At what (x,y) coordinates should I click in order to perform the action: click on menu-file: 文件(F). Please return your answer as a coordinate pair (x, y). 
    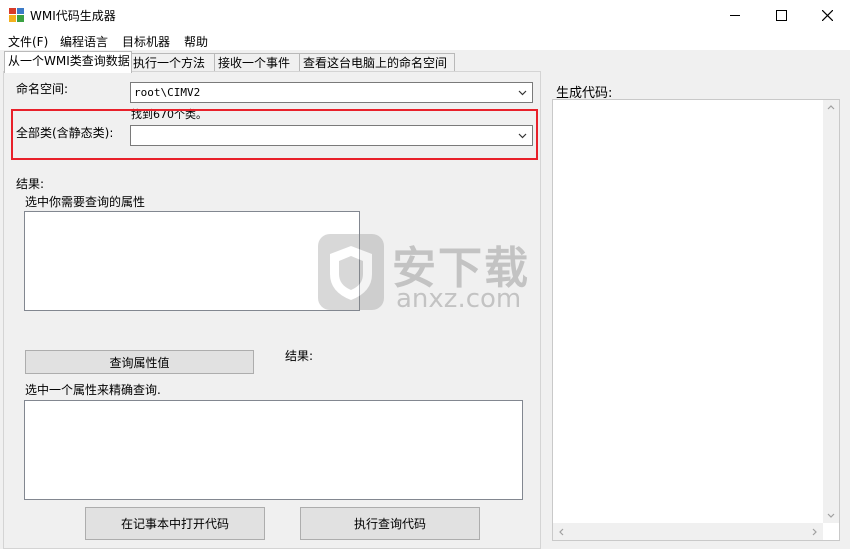
    Looking at the image, I should click on (28, 41).